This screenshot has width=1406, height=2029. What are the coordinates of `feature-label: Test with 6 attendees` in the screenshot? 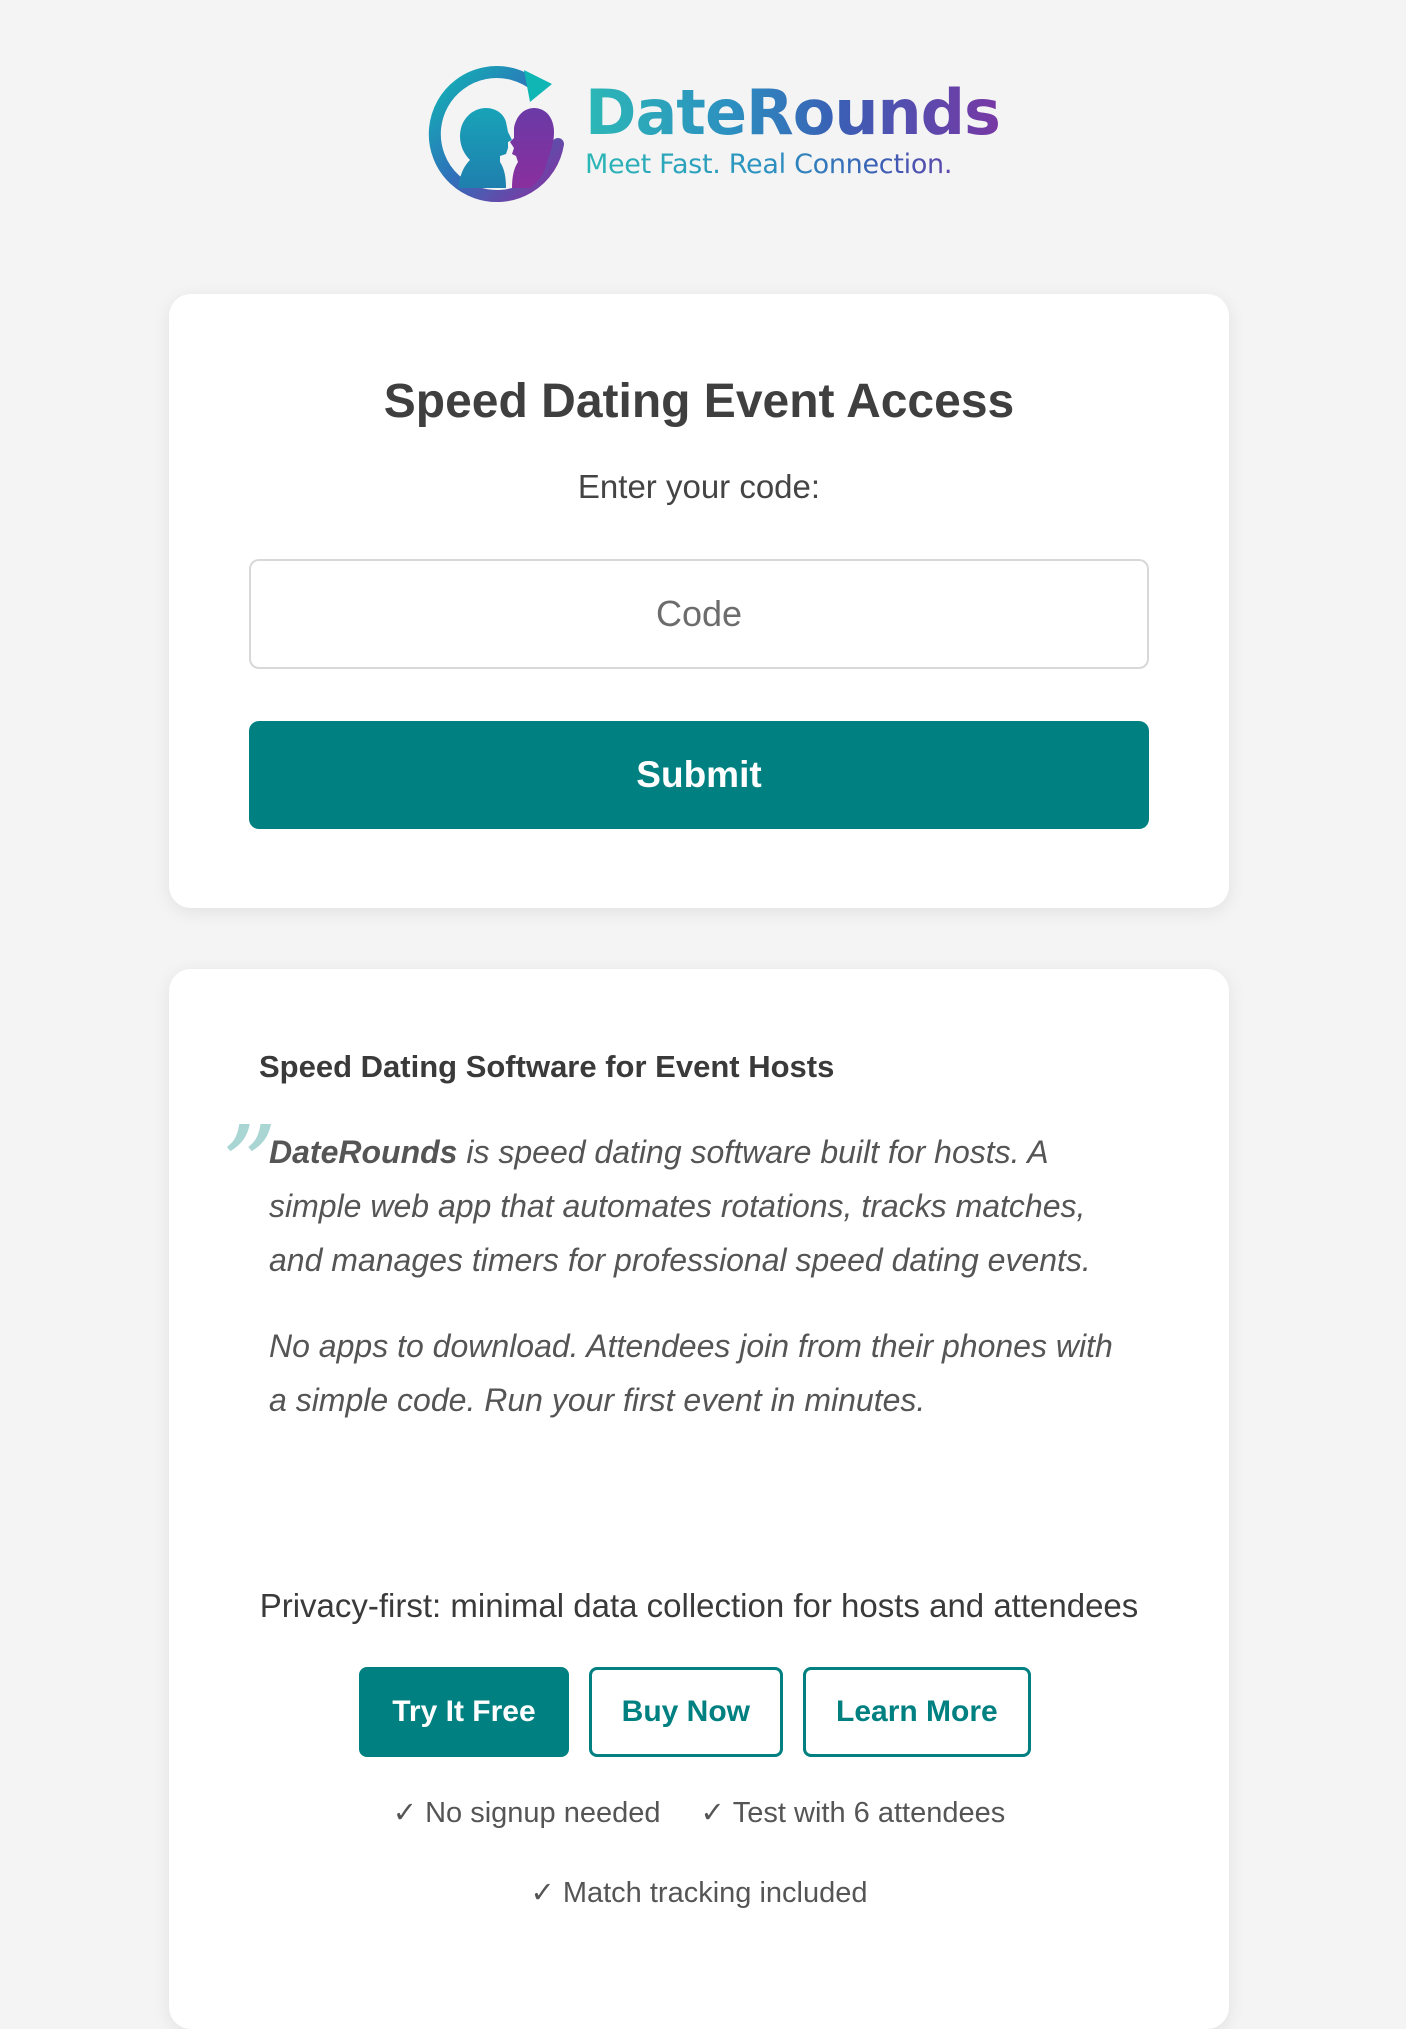 It's located at (869, 1813).